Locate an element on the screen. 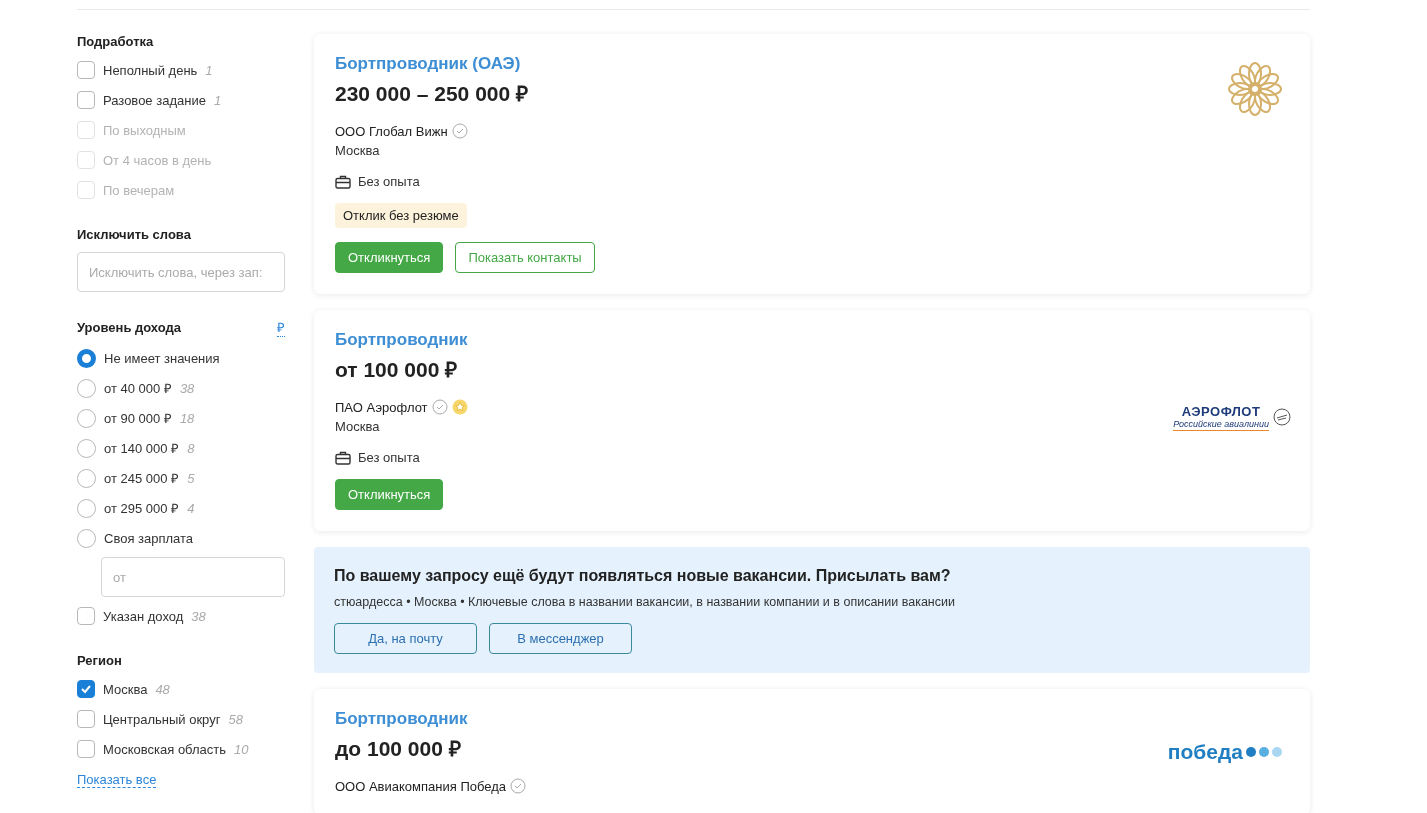 The image size is (1427, 813). filter-title: Уровень дохода is located at coordinates (129, 327).